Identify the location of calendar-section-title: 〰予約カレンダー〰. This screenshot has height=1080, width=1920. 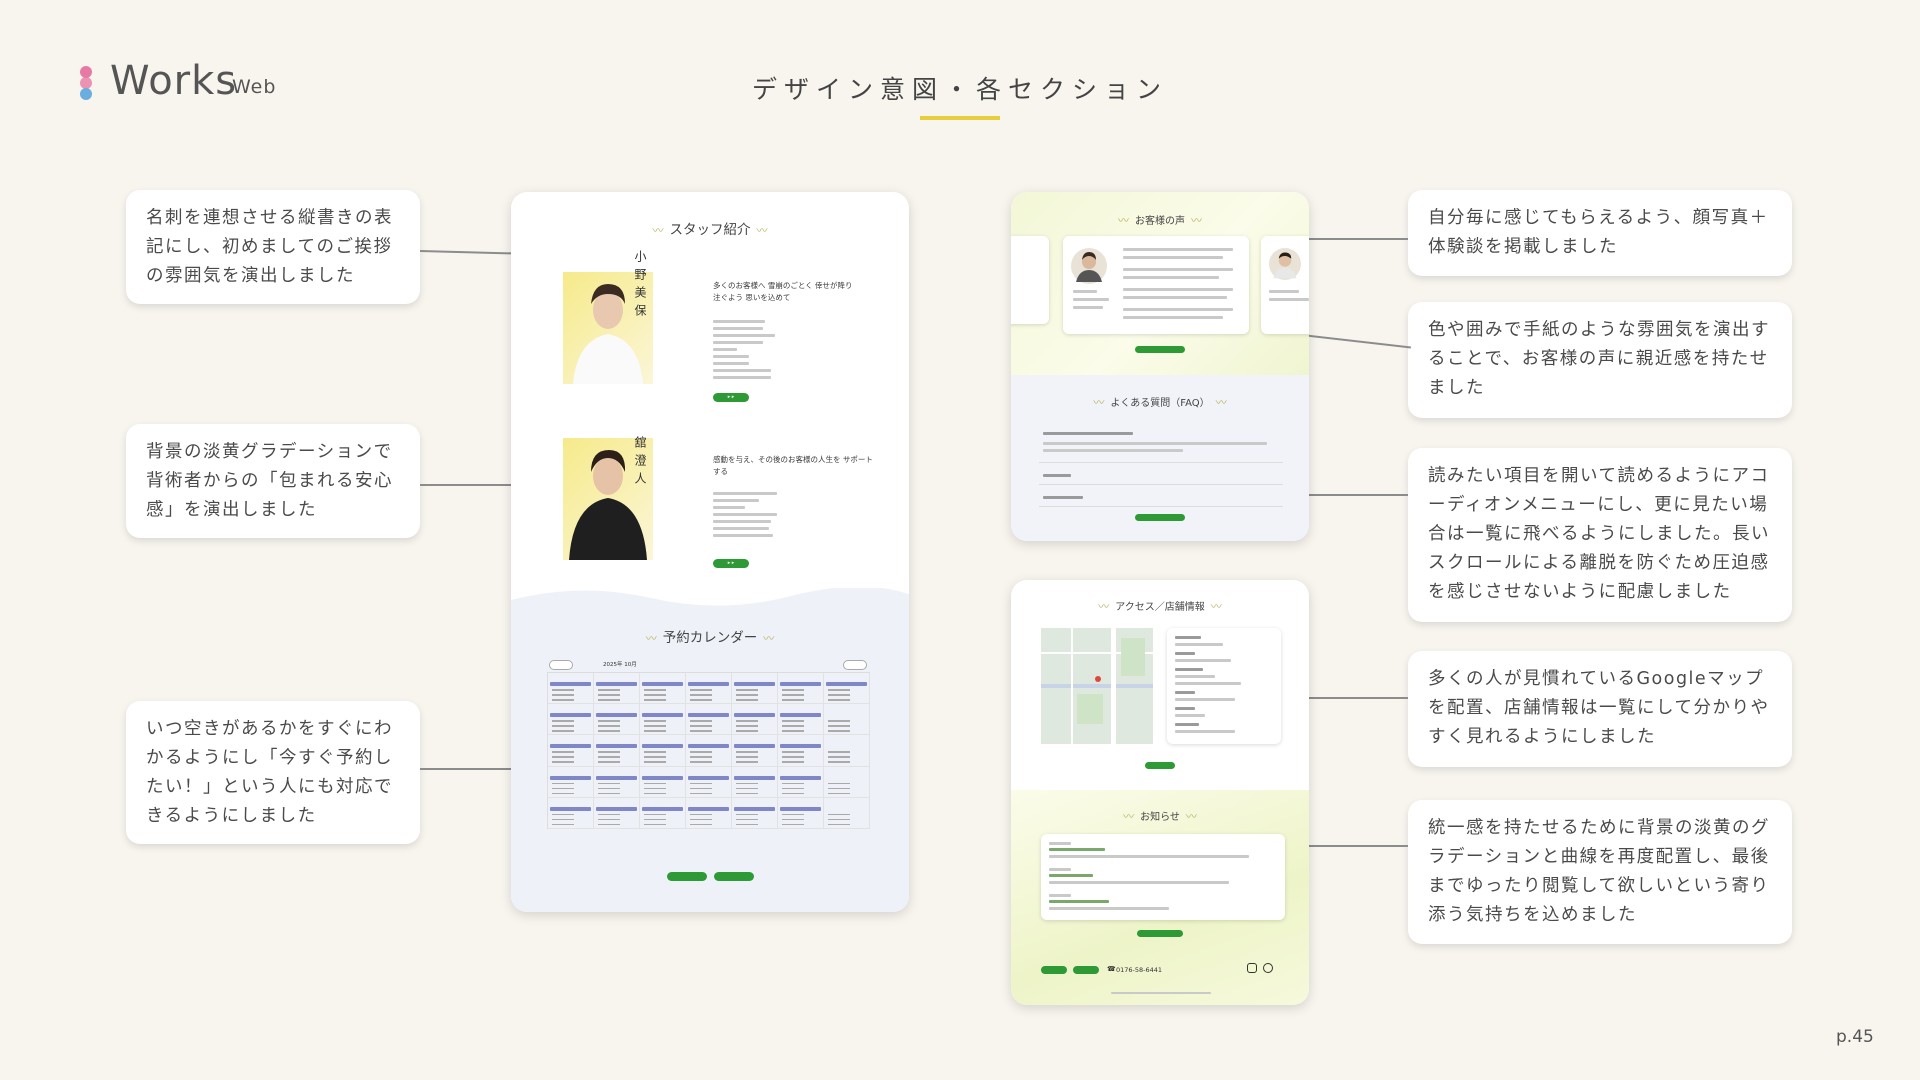
(710, 638).